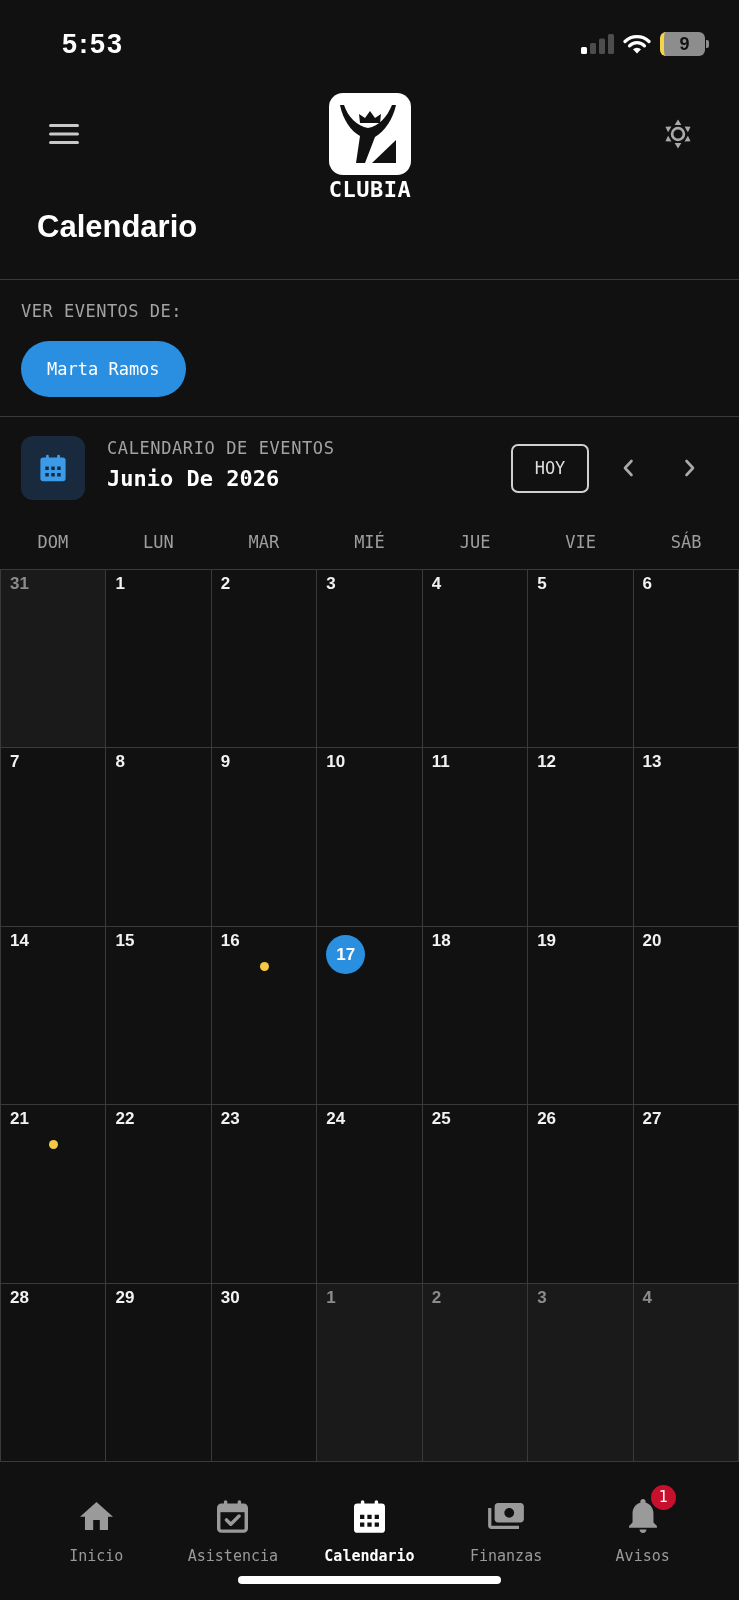 The width and height of the screenshot is (739, 1600). I want to click on day-cell: 31, so click(54, 659).